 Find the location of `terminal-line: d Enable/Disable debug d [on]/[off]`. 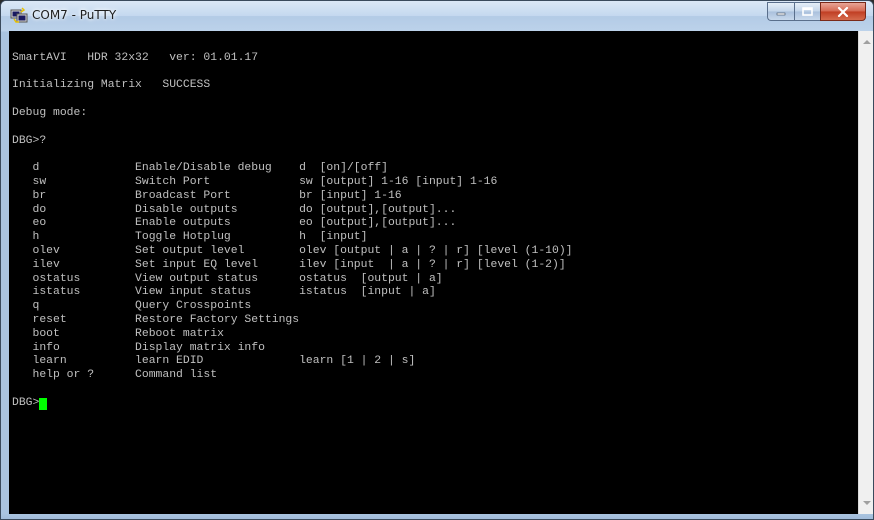

terminal-line: d Enable/Disable debug d [on]/[off] is located at coordinates (200, 168).